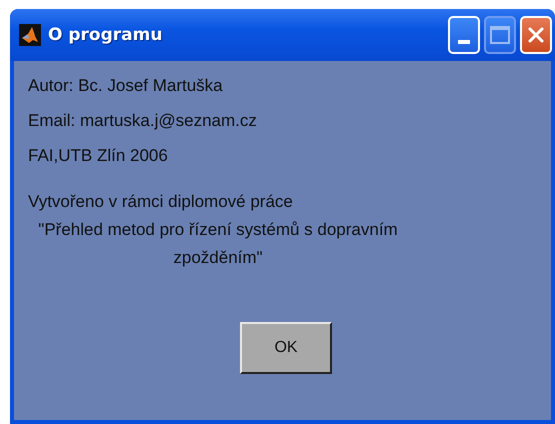 The height and width of the screenshot is (424, 555). Describe the element at coordinates (30, 35) in the screenshot. I see `app-logo-icon` at that location.